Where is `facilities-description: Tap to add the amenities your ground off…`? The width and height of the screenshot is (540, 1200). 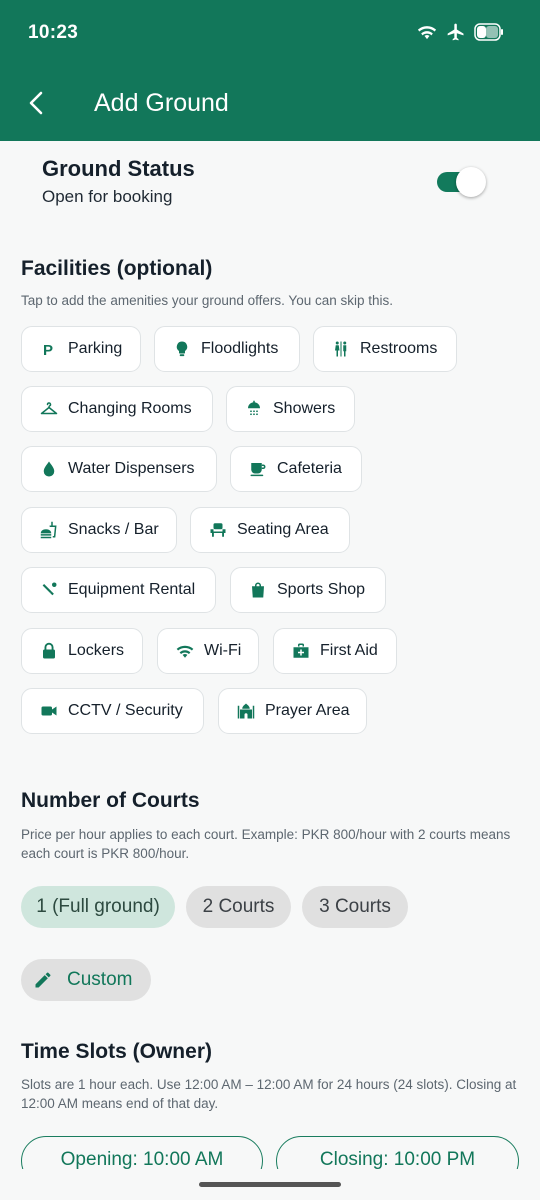
facilities-description: Tap to add the amenities your ground off… is located at coordinates (207, 300).